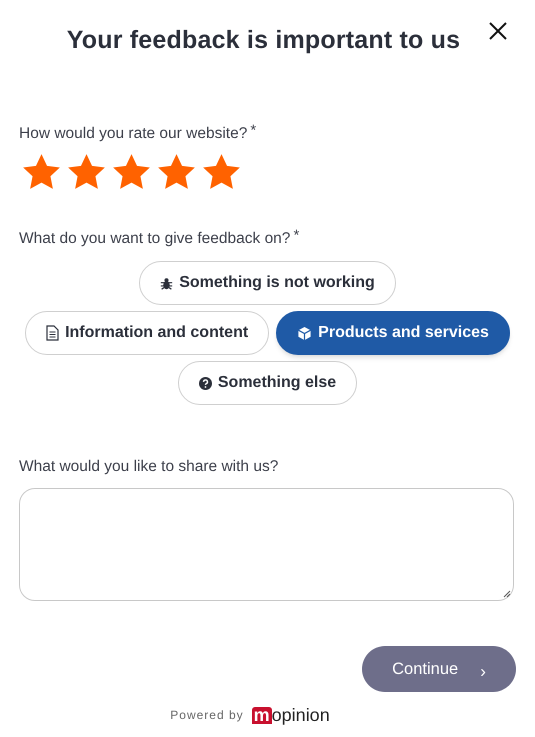 The width and height of the screenshot is (535, 737). What do you see at coordinates (133, 134) in the screenshot?
I see `question-label: How would you rate our website?` at bounding box center [133, 134].